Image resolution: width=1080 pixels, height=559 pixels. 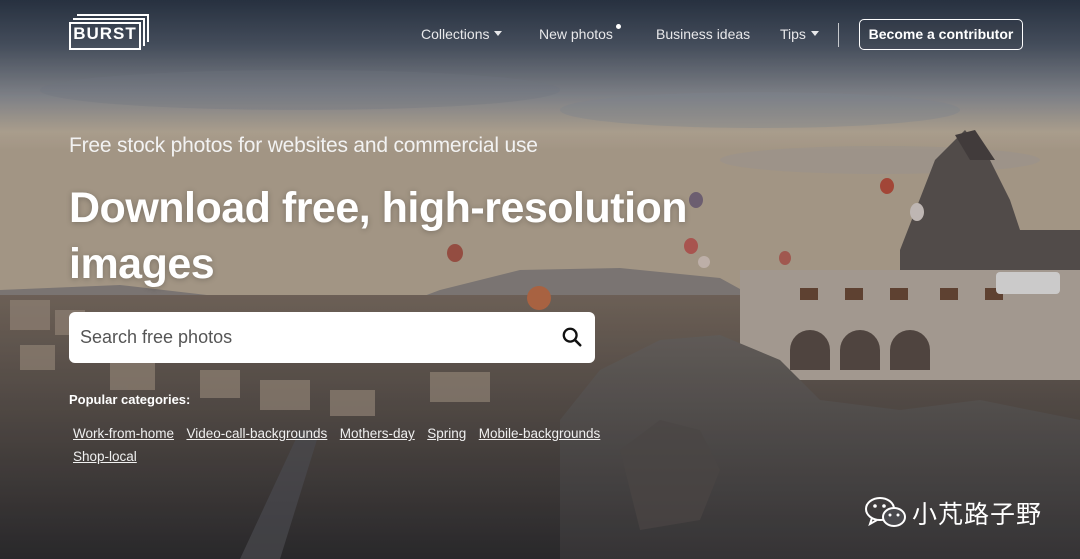 I want to click on nav-new-photos: New photos, so click(x=580, y=33).